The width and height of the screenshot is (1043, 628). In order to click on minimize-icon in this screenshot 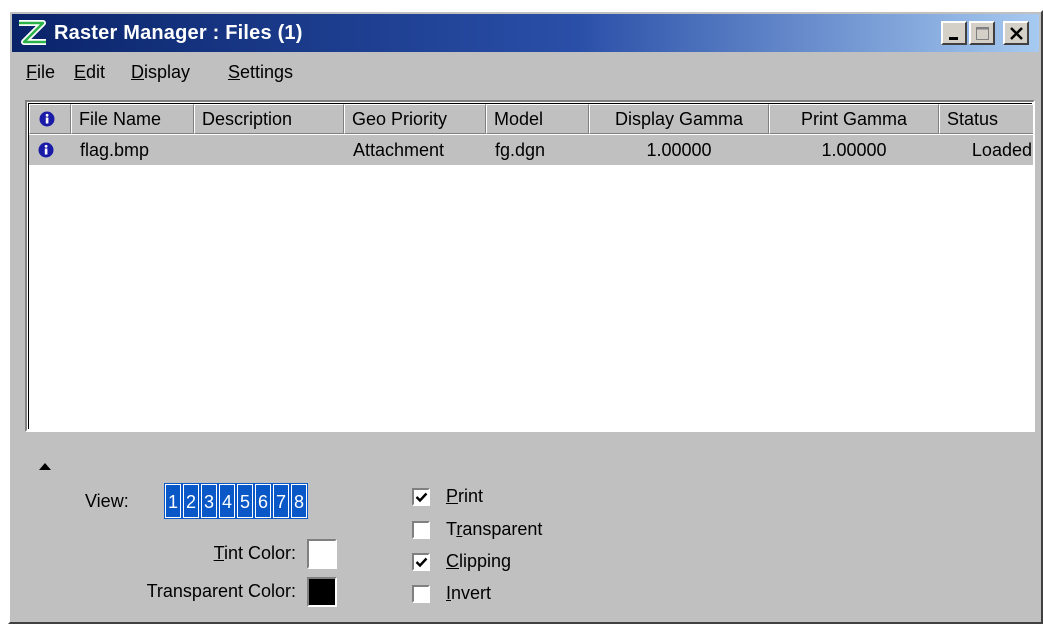, I will do `click(953, 38)`.